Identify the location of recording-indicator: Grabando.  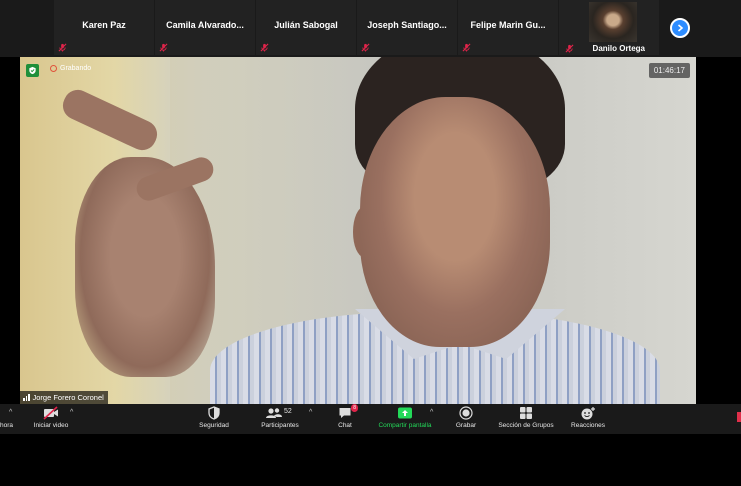
(70, 68).